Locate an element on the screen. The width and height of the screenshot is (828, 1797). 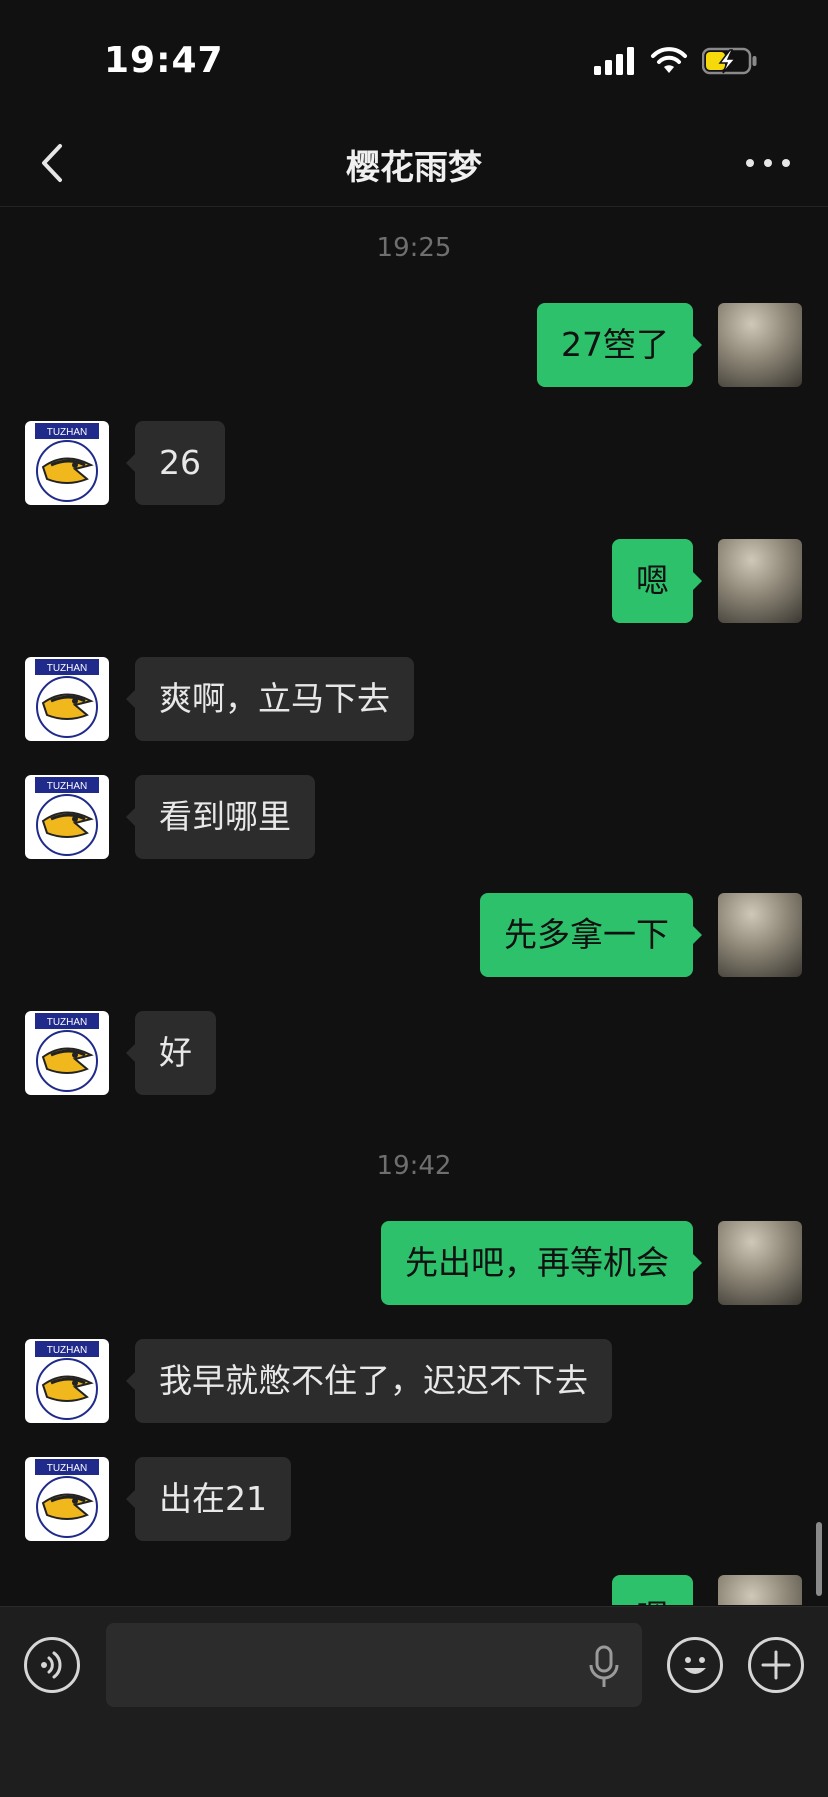
status-time: 19:47 is located at coordinates (164, 60).